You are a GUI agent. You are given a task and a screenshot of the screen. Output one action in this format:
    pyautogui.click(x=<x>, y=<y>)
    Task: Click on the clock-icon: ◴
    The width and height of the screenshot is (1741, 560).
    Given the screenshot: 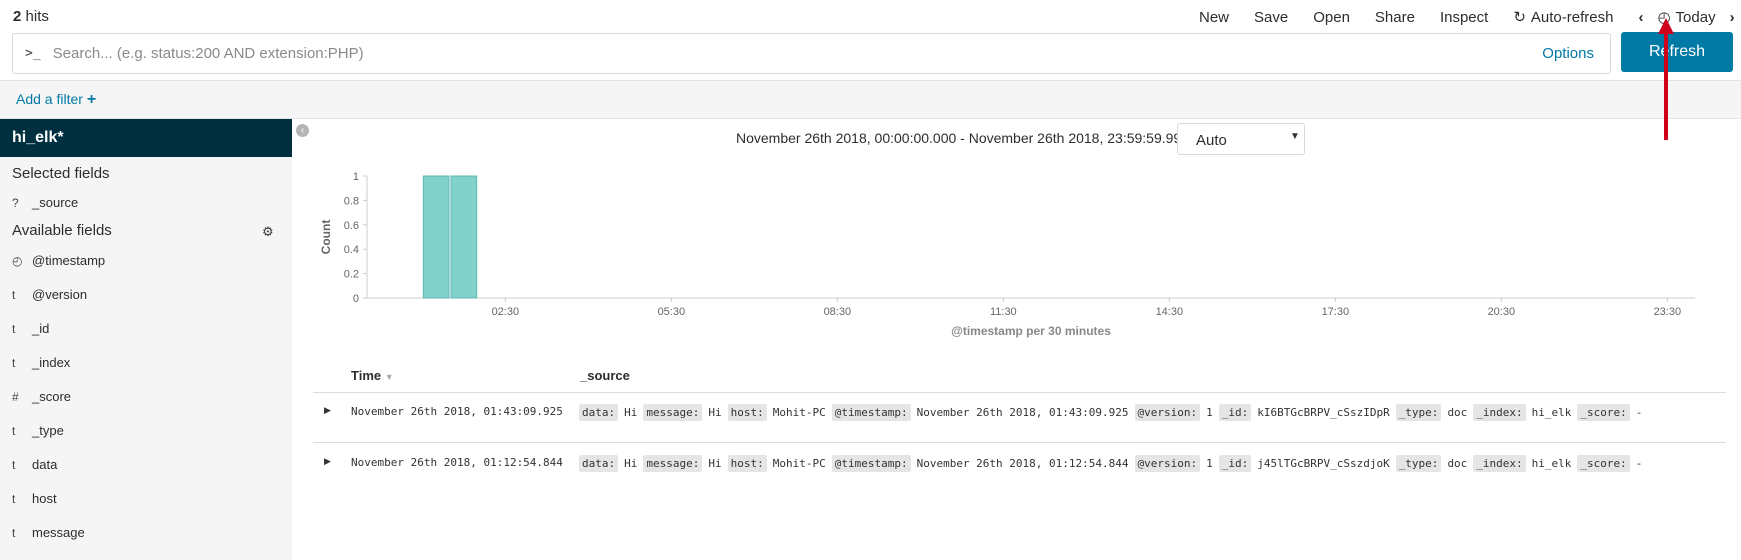 What is the action you would take?
    pyautogui.click(x=17, y=260)
    